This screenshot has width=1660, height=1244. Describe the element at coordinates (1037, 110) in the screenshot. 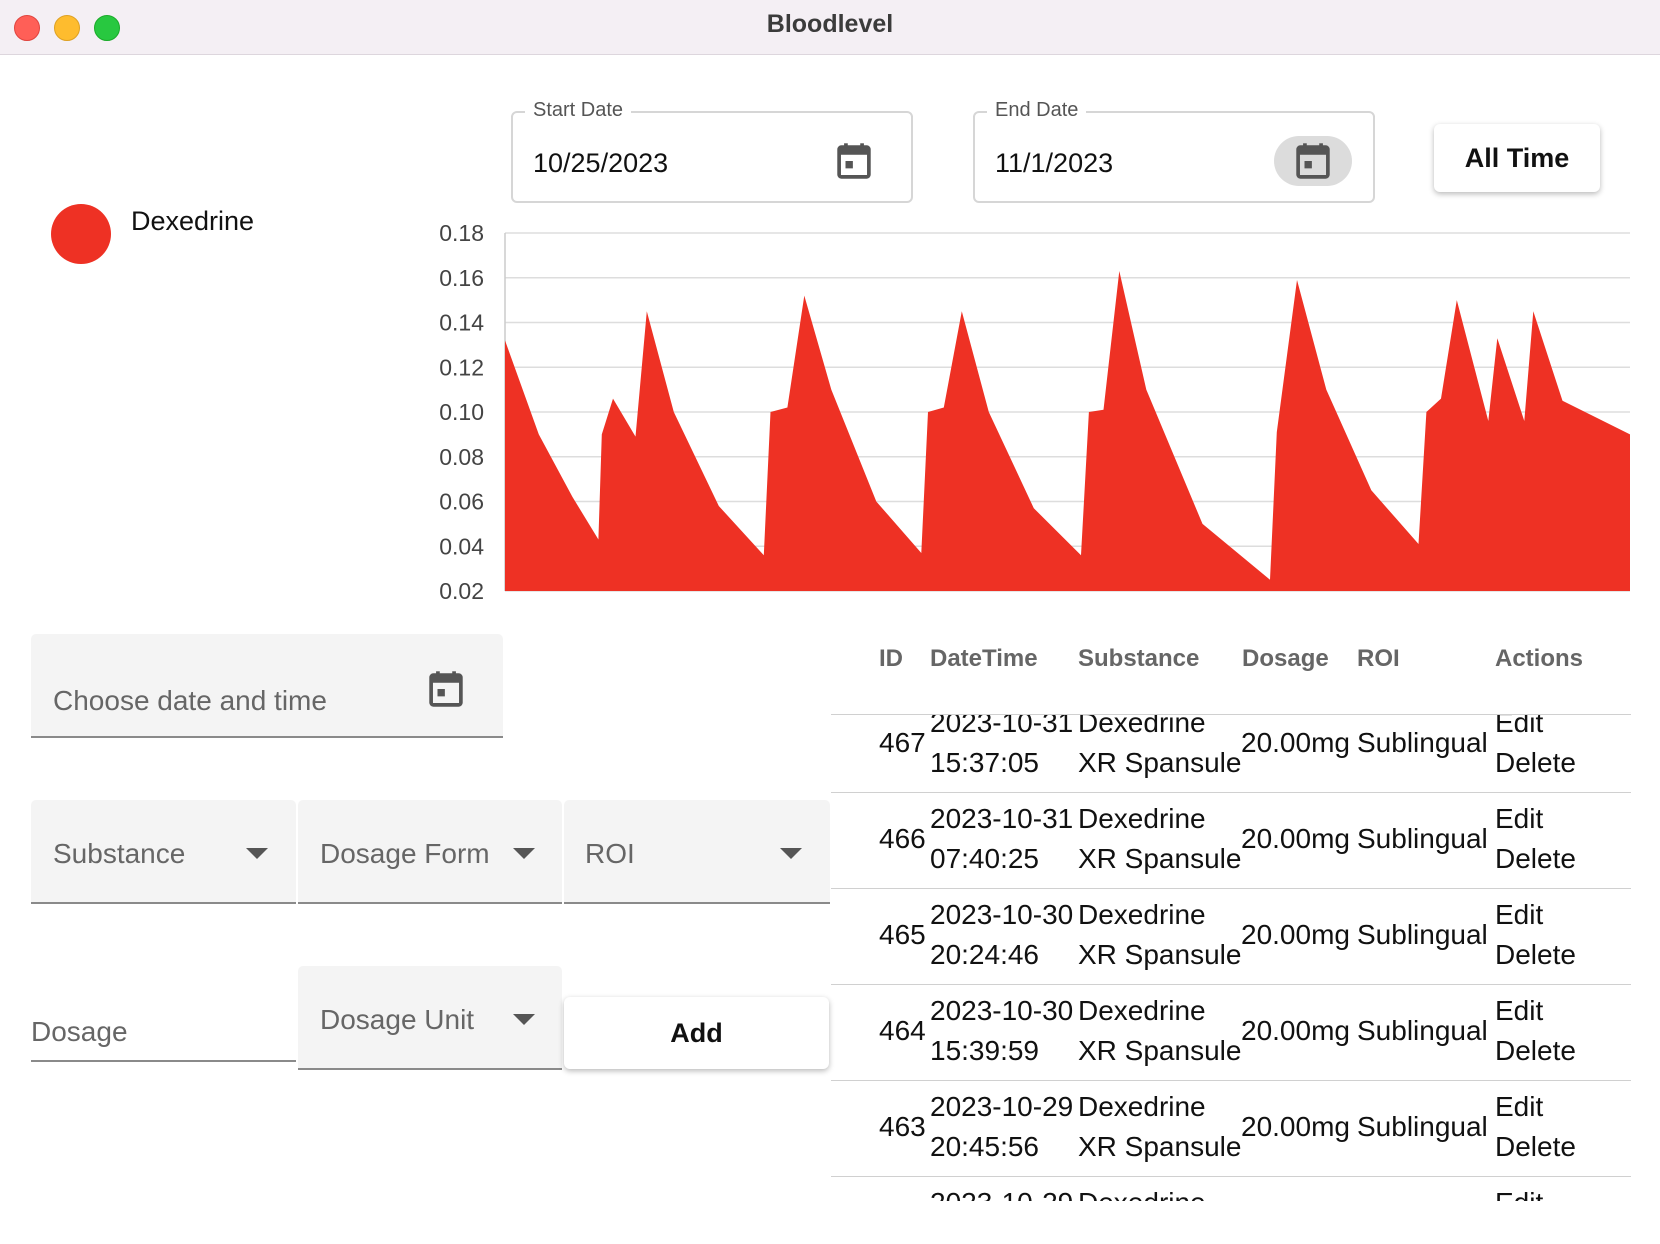

I see `end-date-label: End Date` at that location.